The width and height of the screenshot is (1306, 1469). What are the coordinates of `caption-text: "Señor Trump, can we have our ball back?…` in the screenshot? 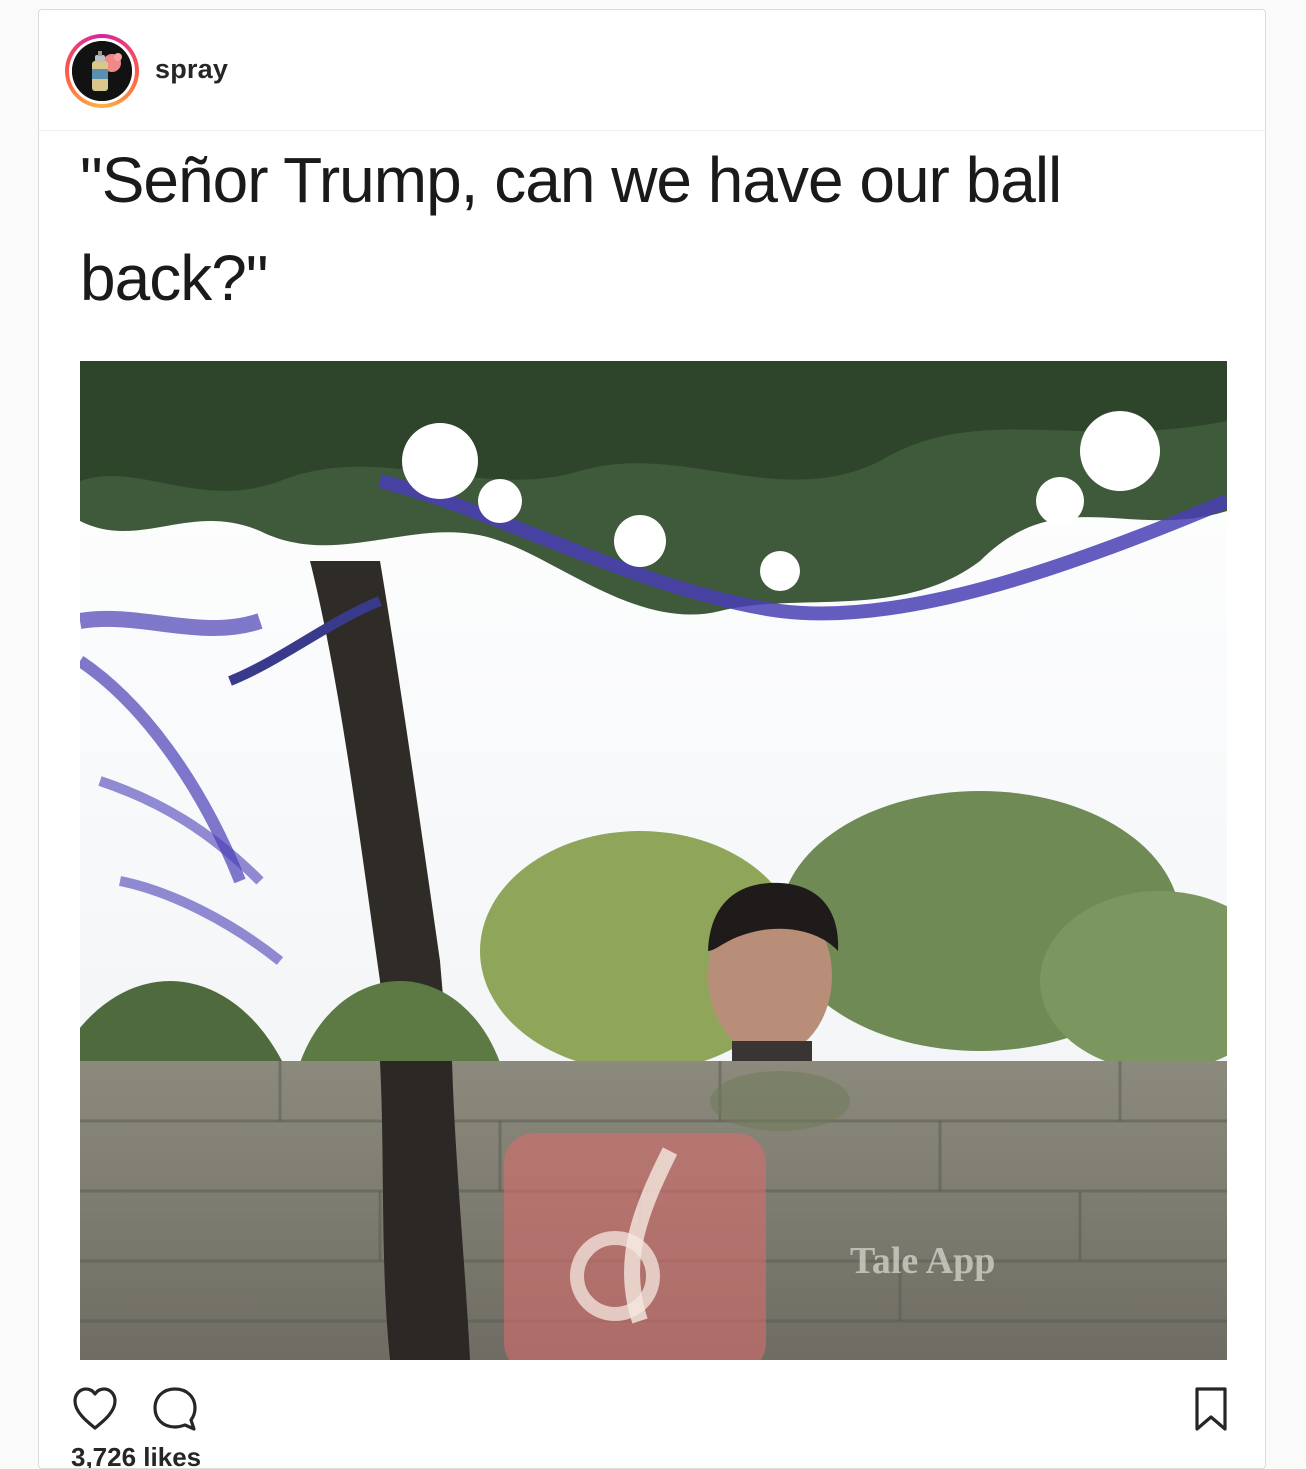 It's located at (571, 229).